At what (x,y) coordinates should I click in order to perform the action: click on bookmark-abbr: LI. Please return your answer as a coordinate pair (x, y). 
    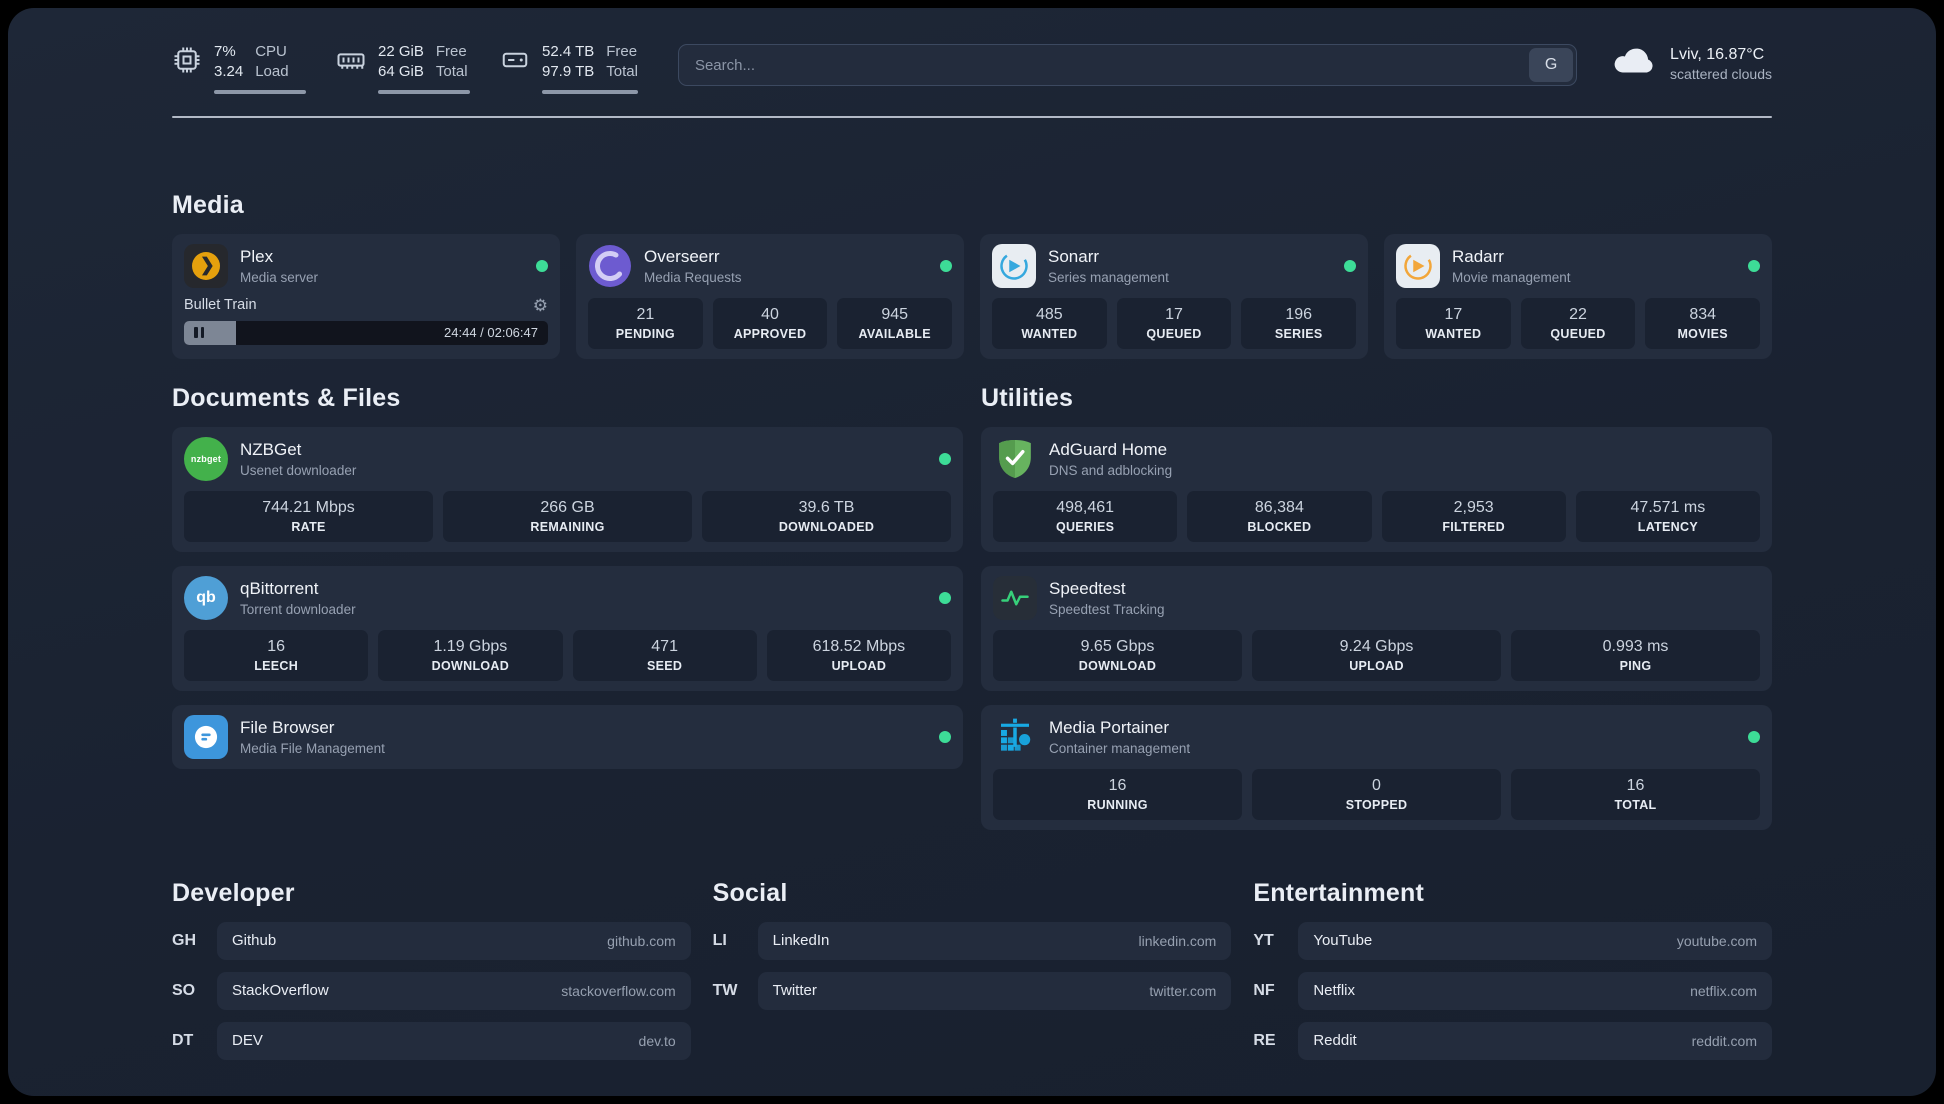
    Looking at the image, I should click on (719, 940).